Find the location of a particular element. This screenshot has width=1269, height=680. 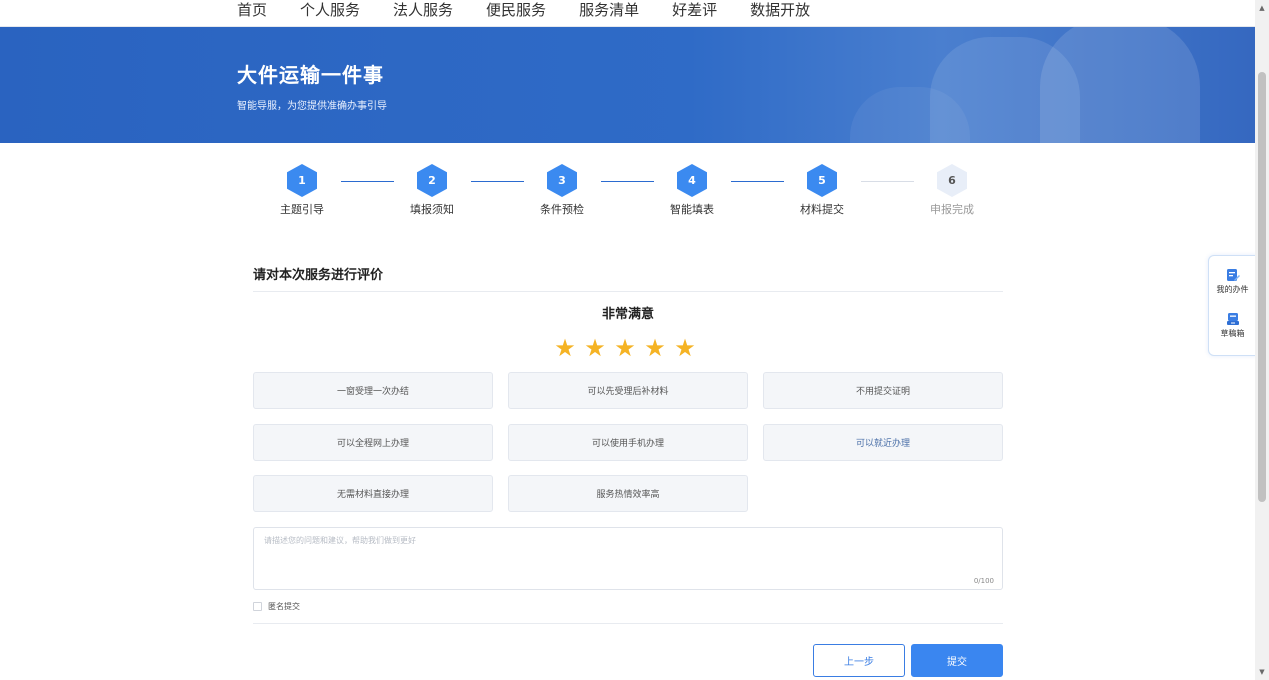

step-5: 5 材料提交 is located at coordinates (822, 190).